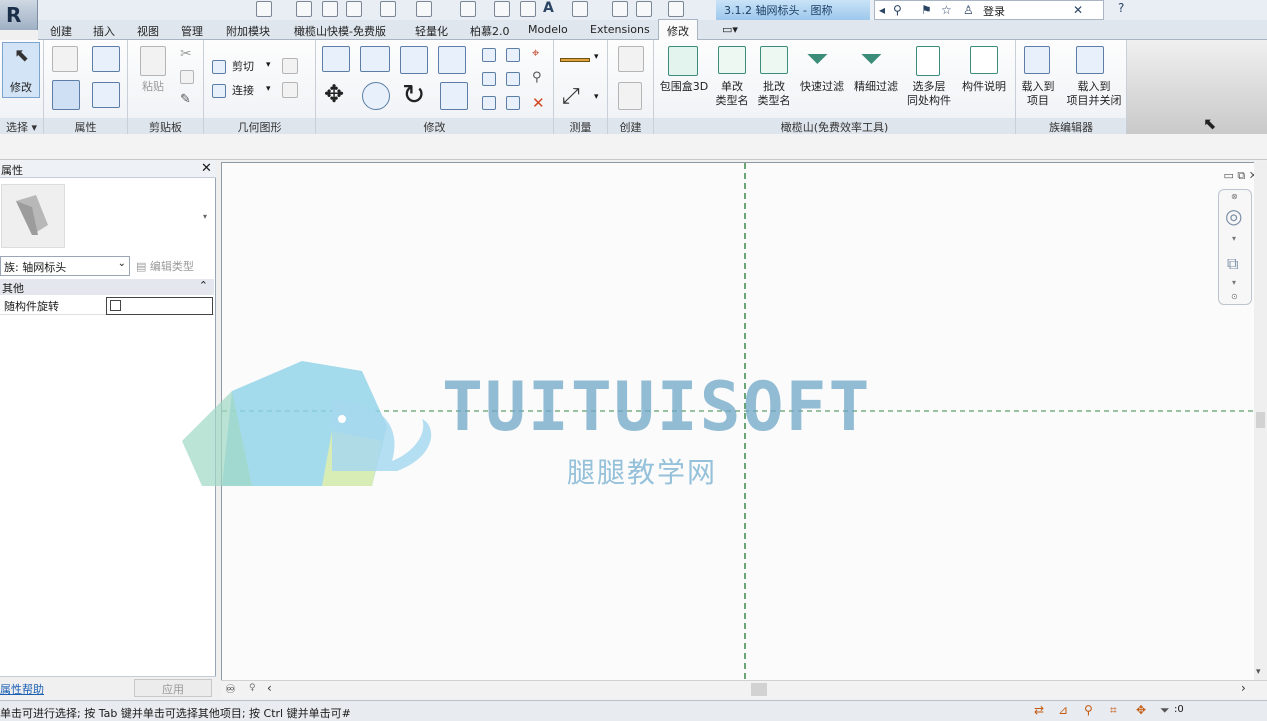  Describe the element at coordinates (203, 285) in the screenshot. I see `collapse-icon: ⌃` at that location.